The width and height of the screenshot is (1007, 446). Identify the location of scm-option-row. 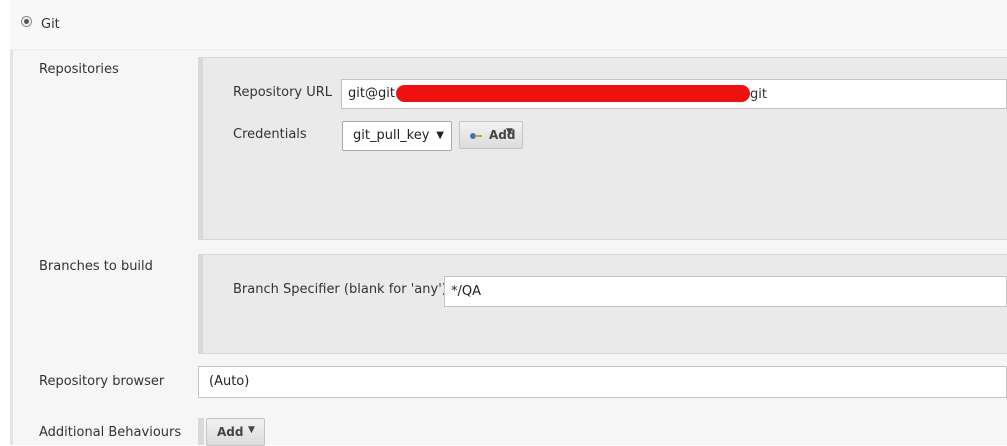
(508, 25).